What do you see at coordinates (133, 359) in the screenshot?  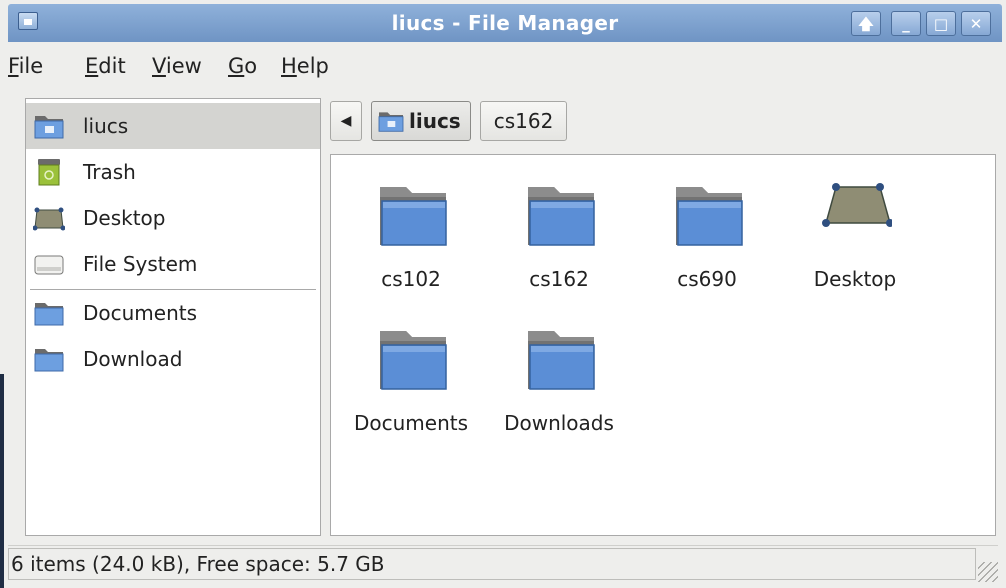 I see `sidebar-item-label: Download` at bounding box center [133, 359].